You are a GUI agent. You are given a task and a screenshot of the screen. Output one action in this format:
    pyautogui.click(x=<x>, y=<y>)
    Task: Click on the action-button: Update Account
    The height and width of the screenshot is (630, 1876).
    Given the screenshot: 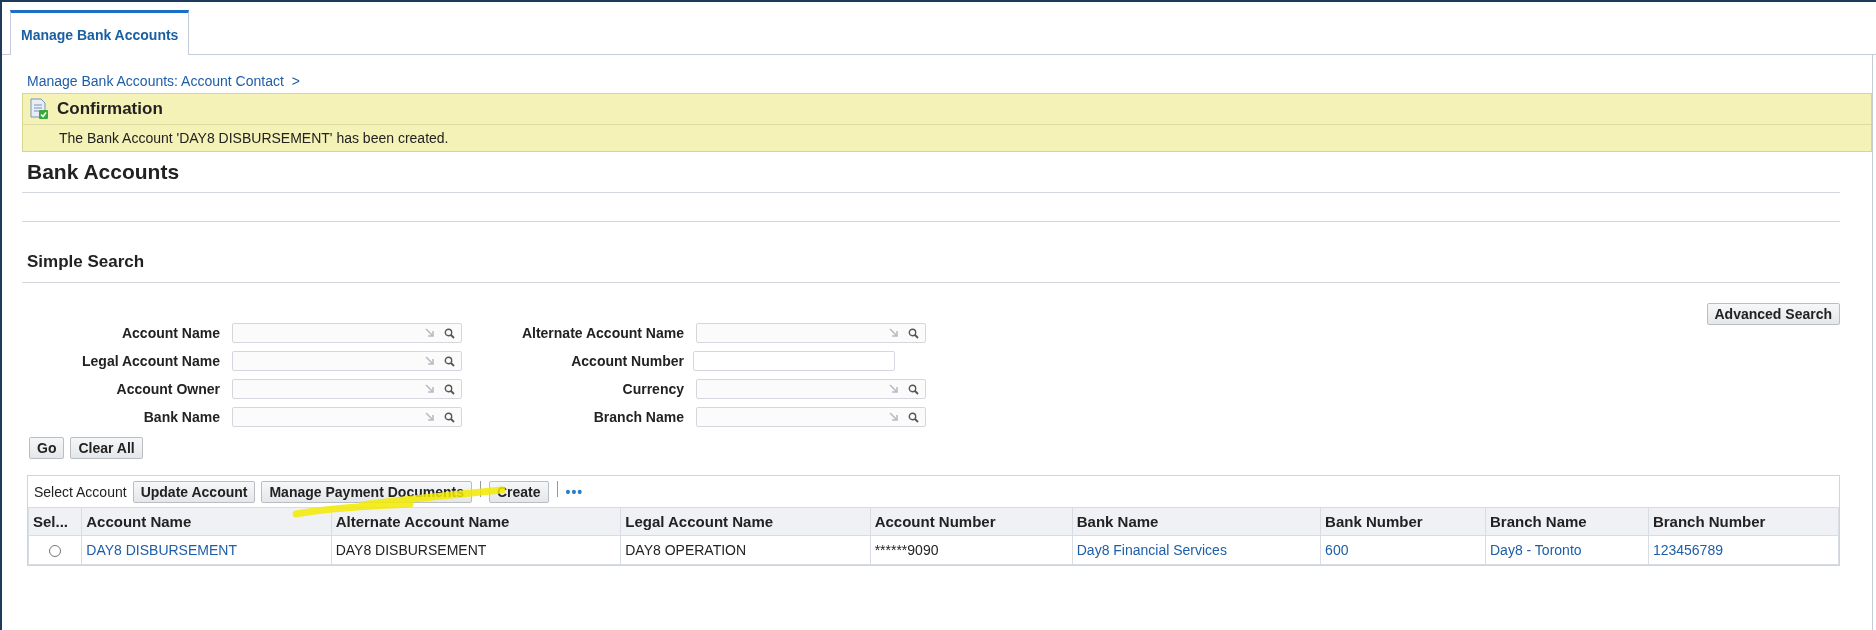 What is the action you would take?
    pyautogui.click(x=194, y=492)
    